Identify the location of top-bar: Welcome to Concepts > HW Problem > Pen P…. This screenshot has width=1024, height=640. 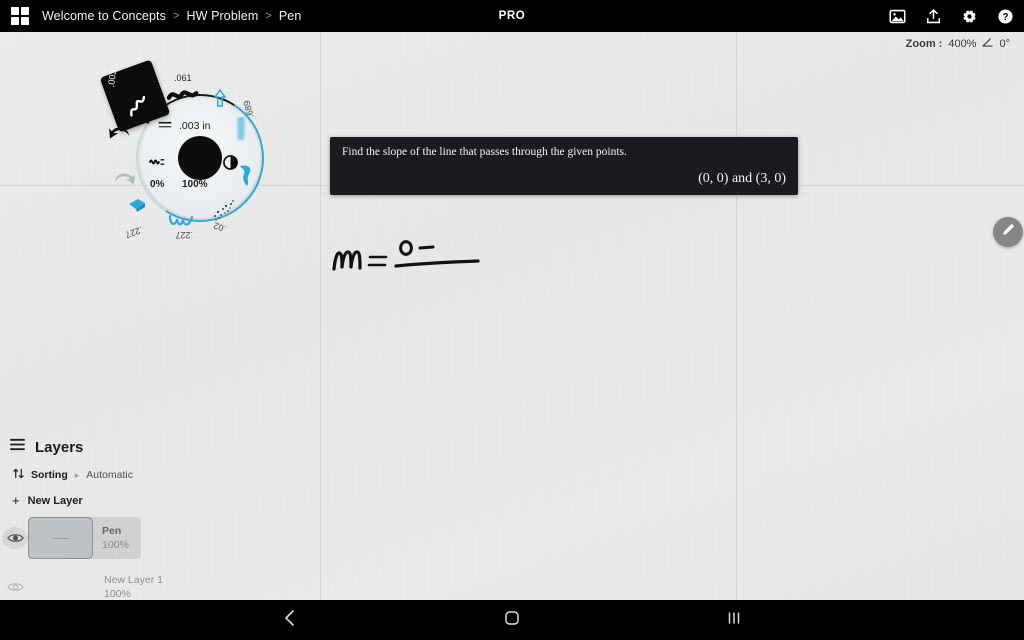
(512, 16).